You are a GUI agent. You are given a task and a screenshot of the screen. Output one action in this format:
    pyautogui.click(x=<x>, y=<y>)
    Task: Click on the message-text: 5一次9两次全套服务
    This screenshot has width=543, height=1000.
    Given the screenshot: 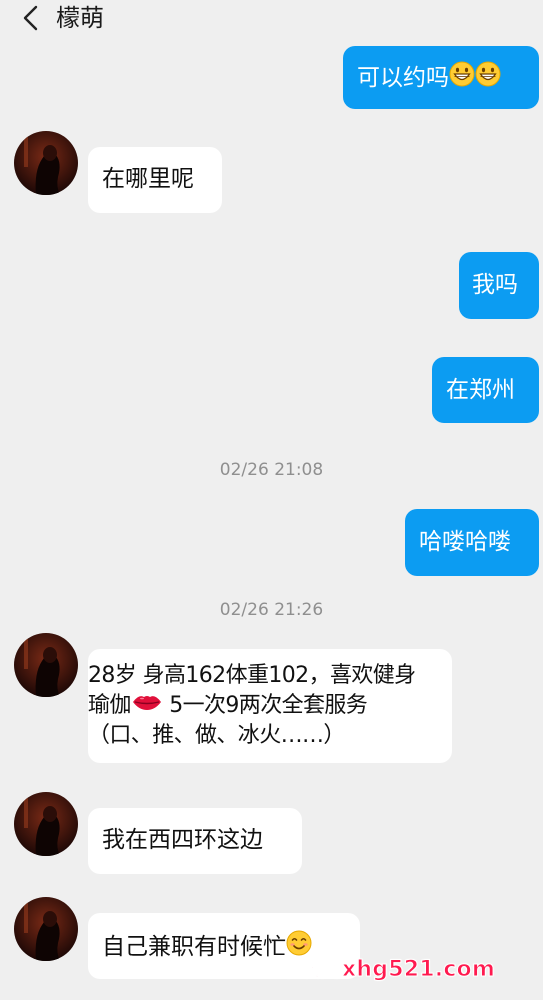 What is the action you would take?
    pyautogui.click(x=265, y=705)
    